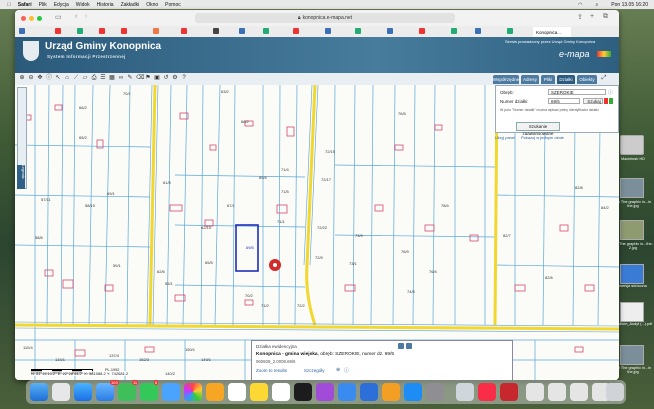  Describe the element at coordinates (112, 78) in the screenshot. I see `grid-icon: ▦` at that location.